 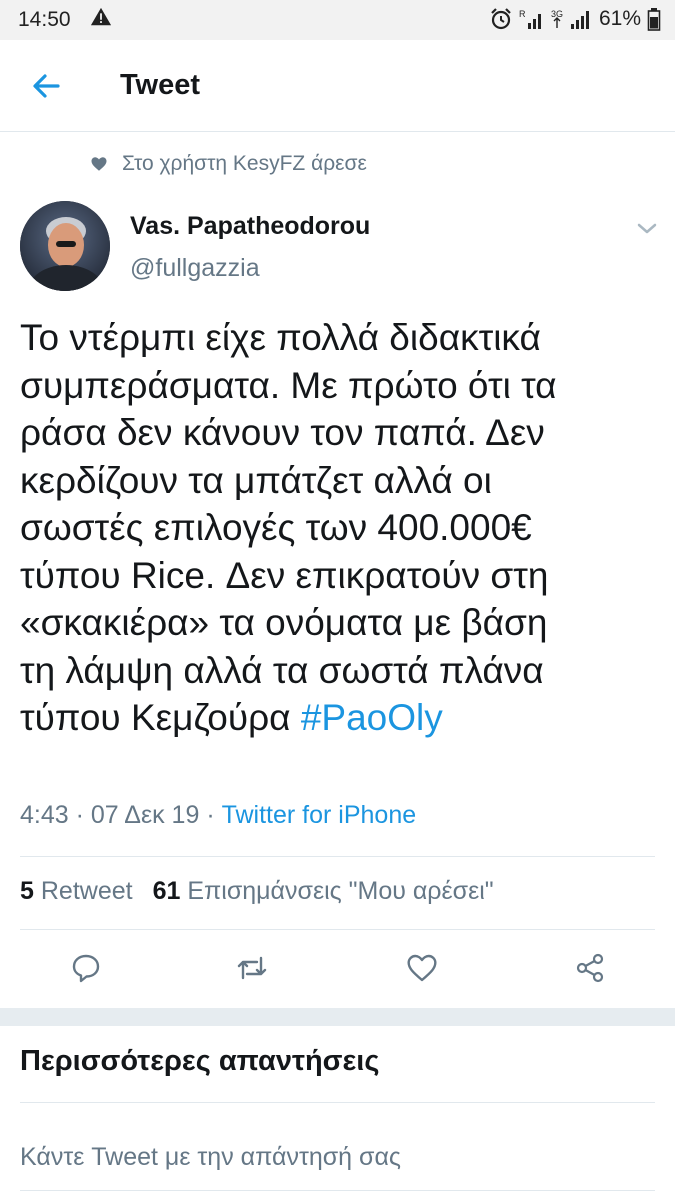 I want to click on chevron-down-icon, so click(x=647, y=228).